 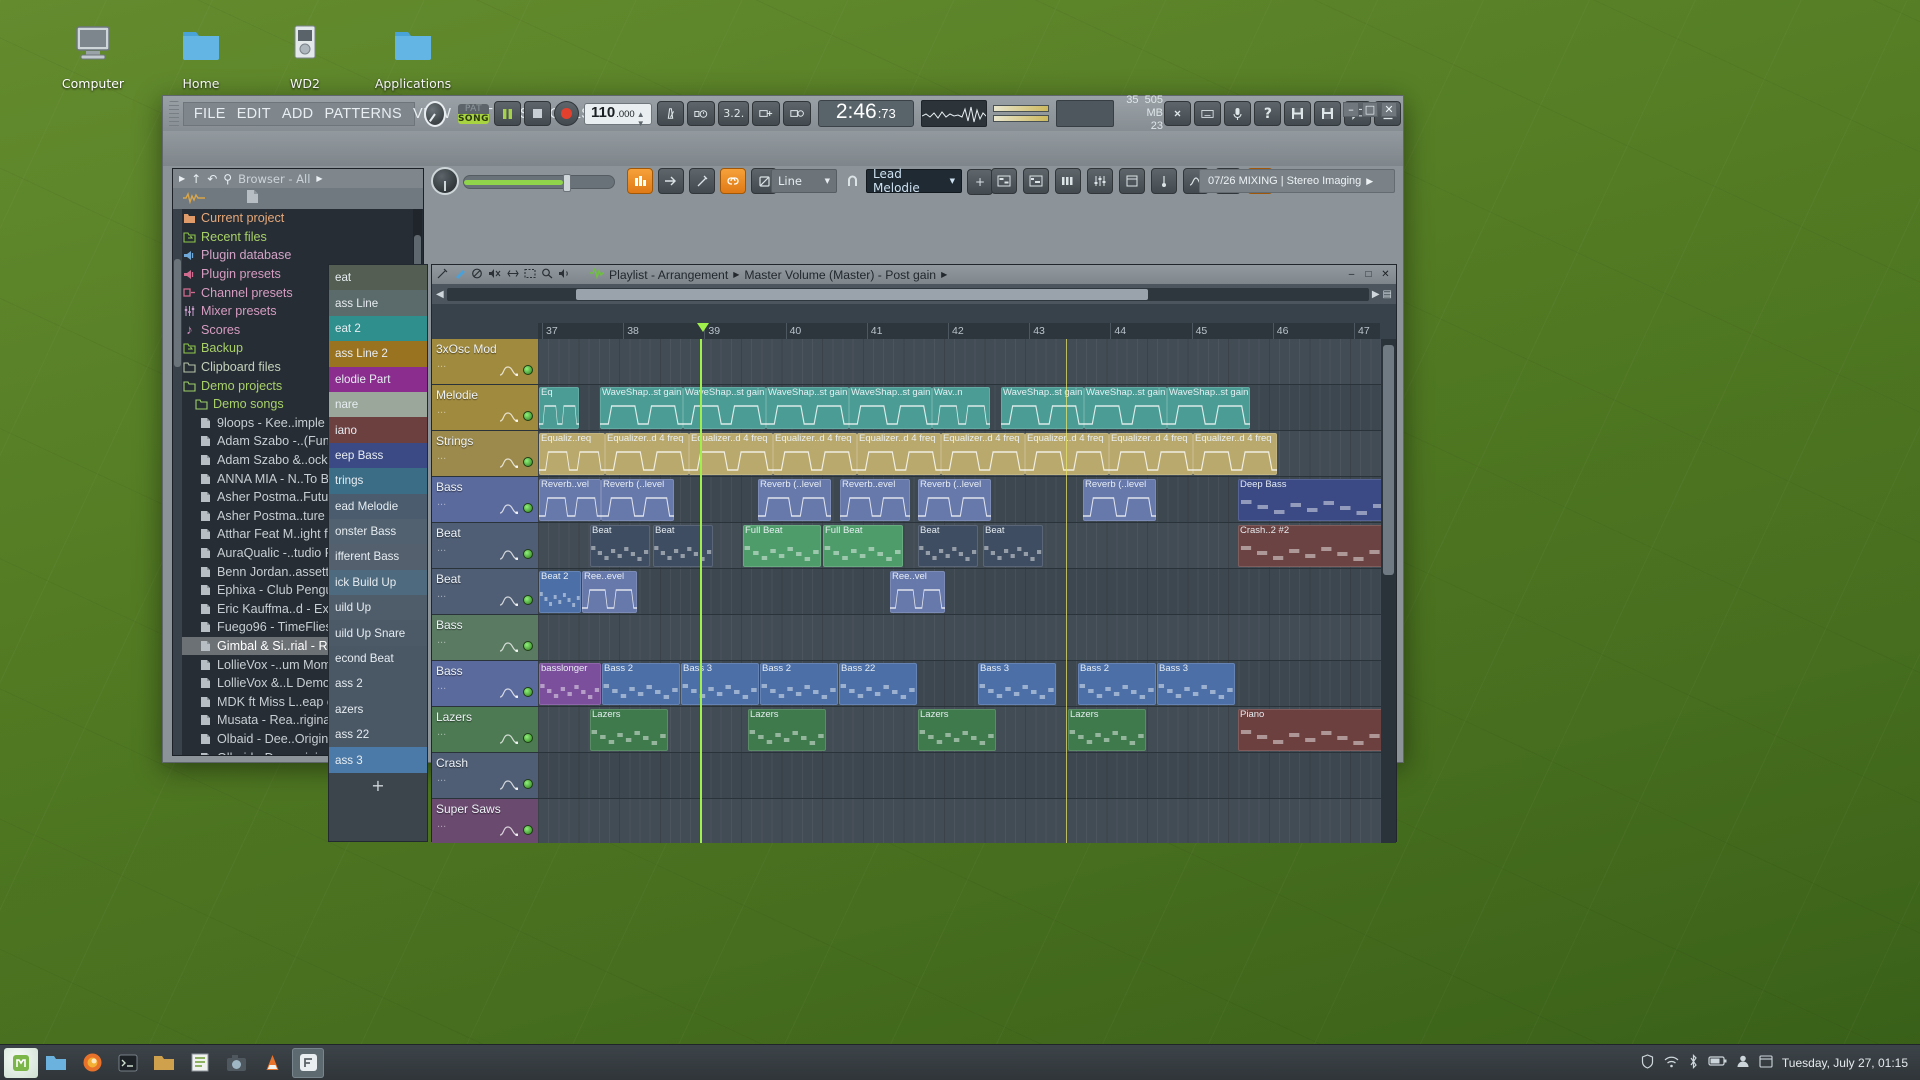 What do you see at coordinates (495, 275) in the screenshot?
I see `mute-icon` at bounding box center [495, 275].